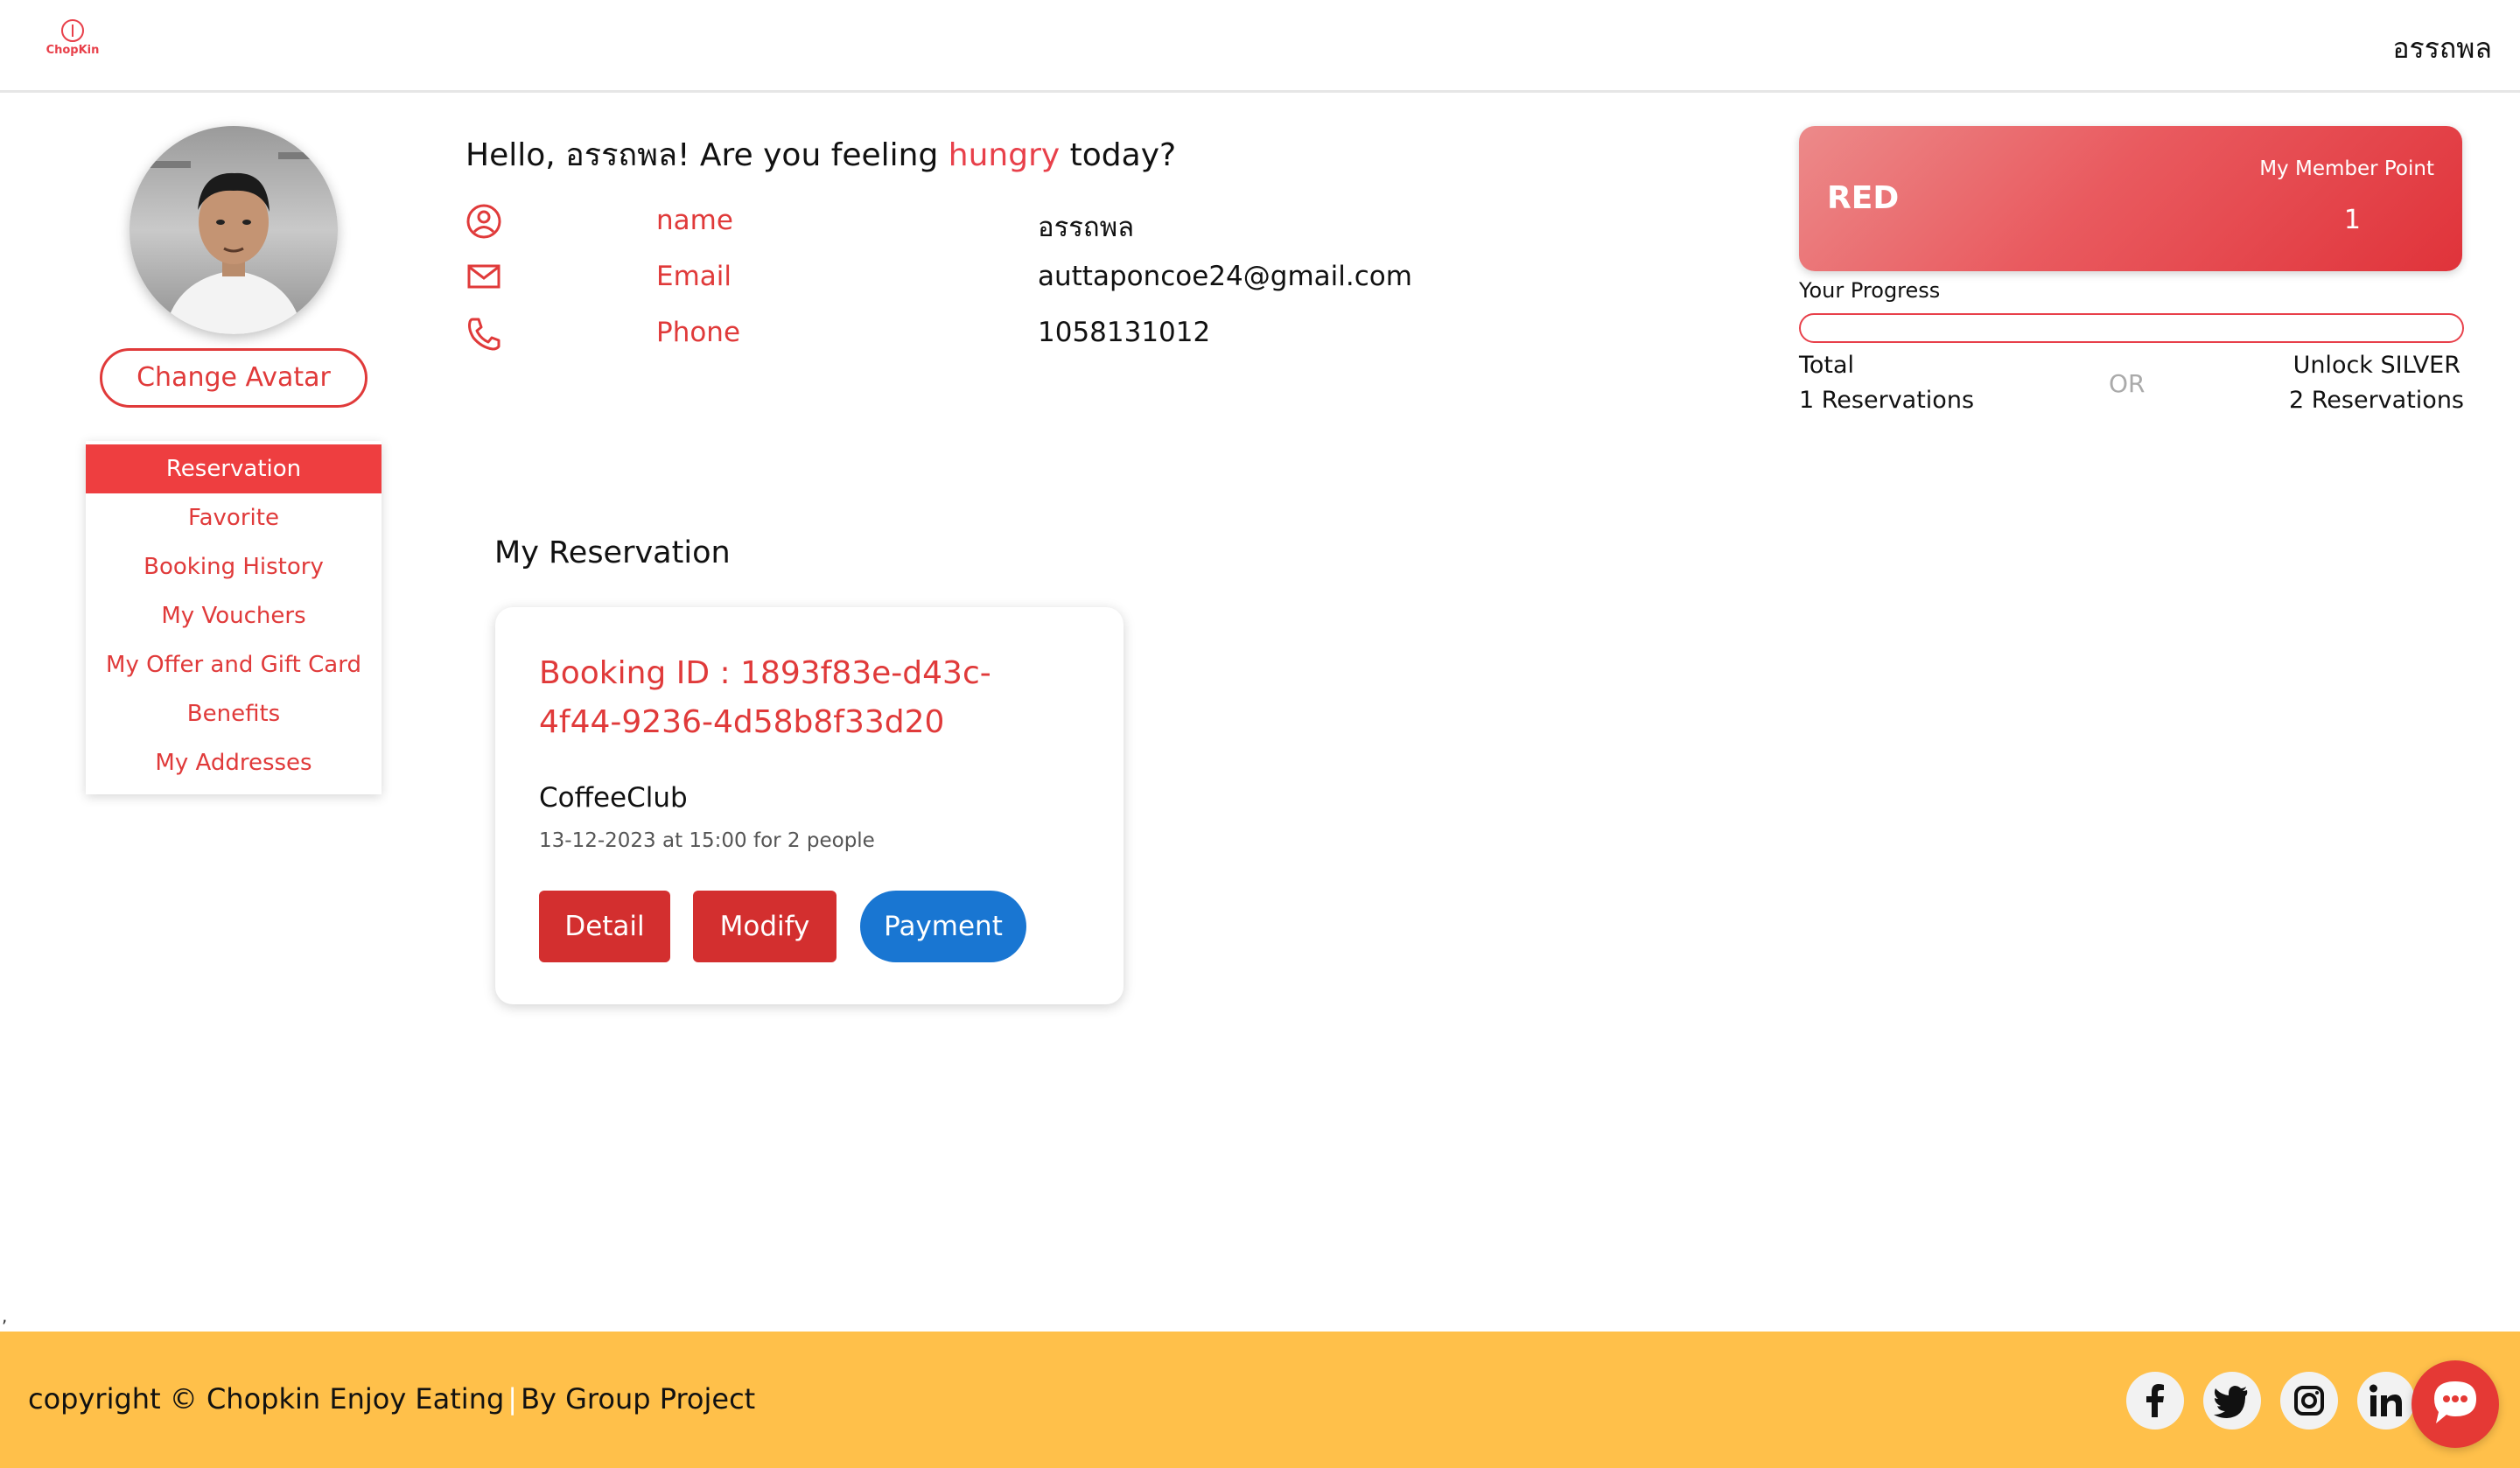  Describe the element at coordinates (707, 840) in the screenshot. I see `reservation-datetime: 13-12-2023 at 15:00 for 2 people` at that location.